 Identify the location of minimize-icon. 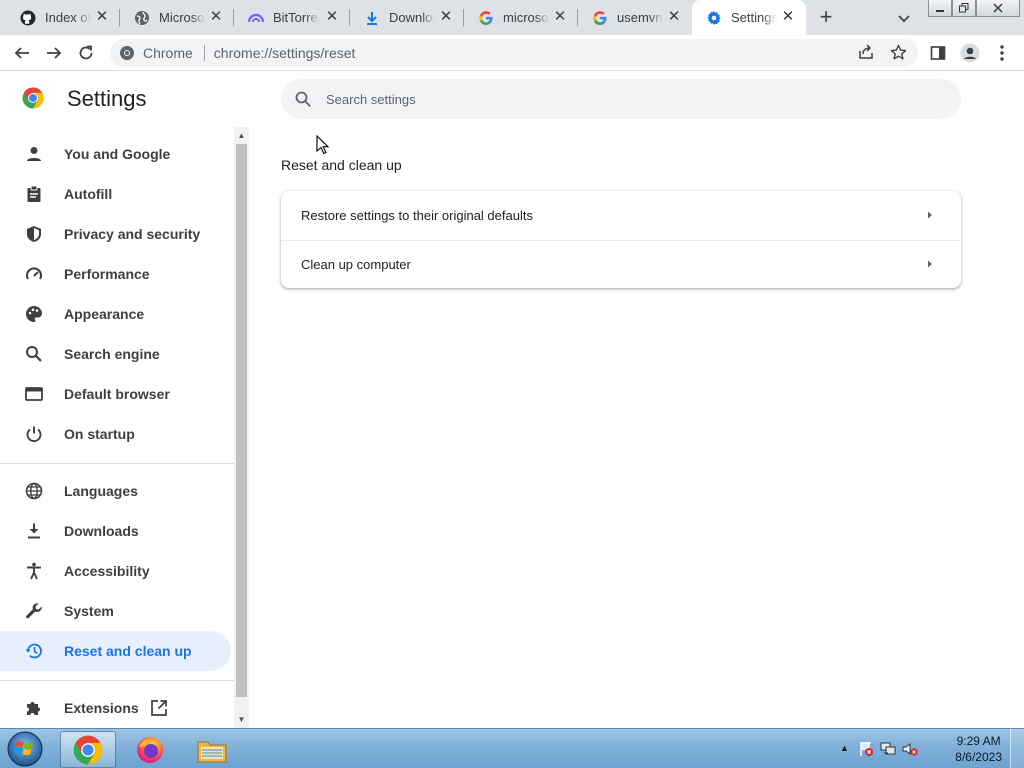
(940, 11).